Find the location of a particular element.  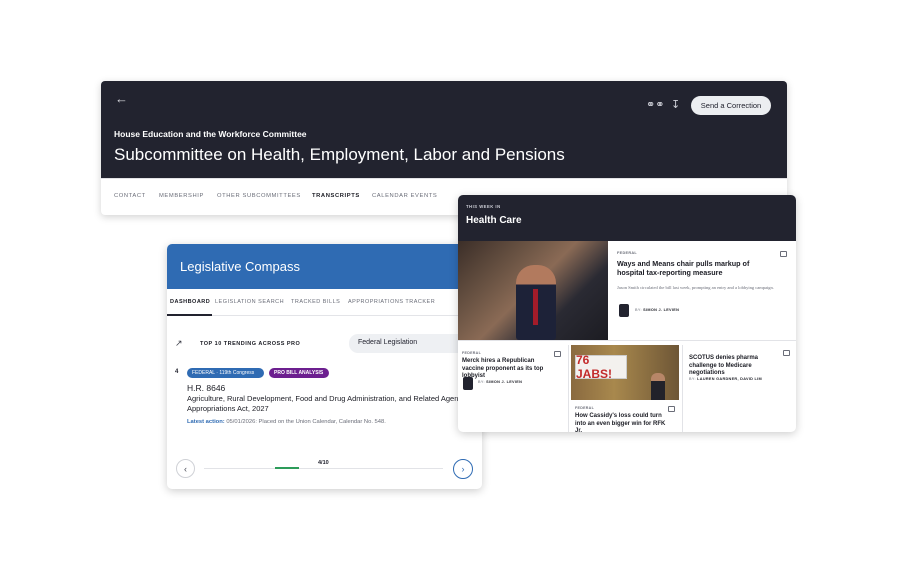

health-kicker: THIS WEEK IN is located at coordinates (483, 206).